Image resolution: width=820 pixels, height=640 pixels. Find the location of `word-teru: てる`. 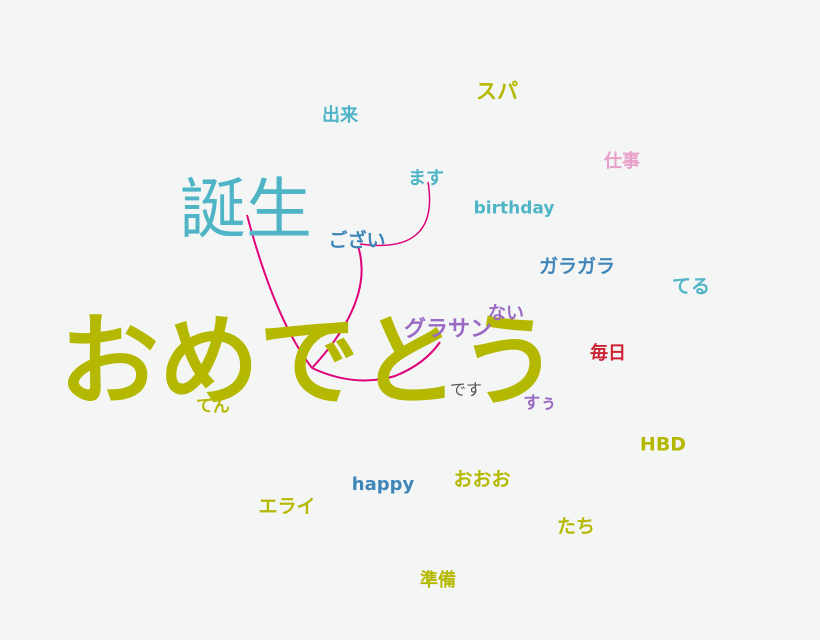

word-teru: てる is located at coordinates (691, 287).